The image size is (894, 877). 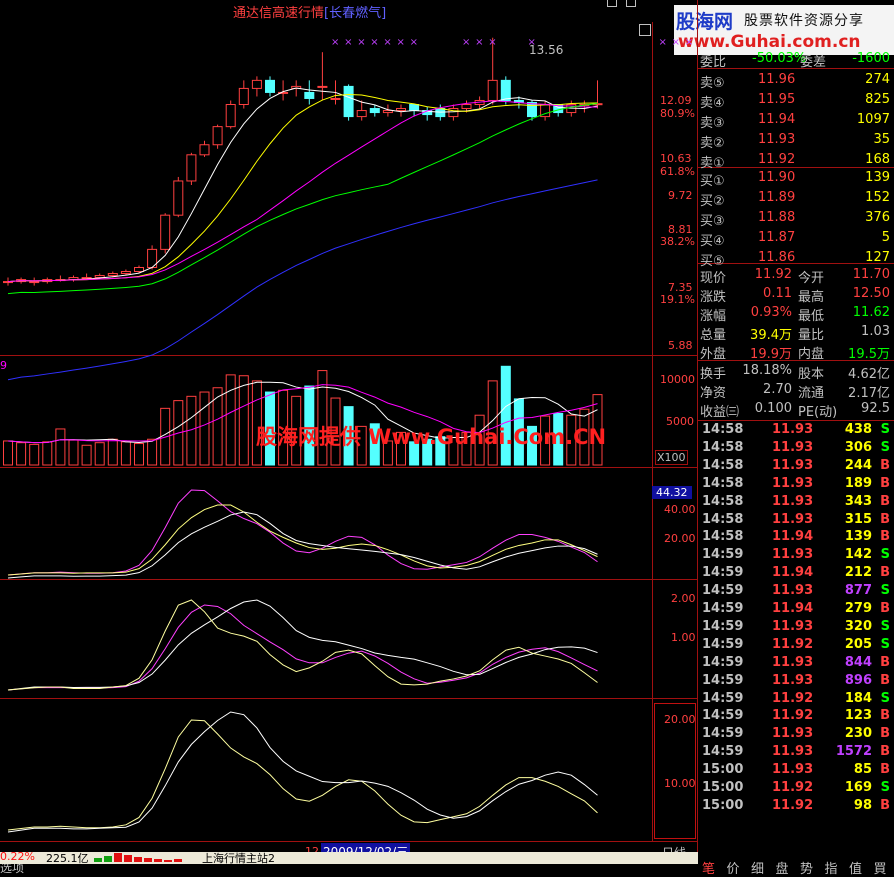 I want to click on tick-row: 14:59 11.93 320 S, so click(x=797, y=628).